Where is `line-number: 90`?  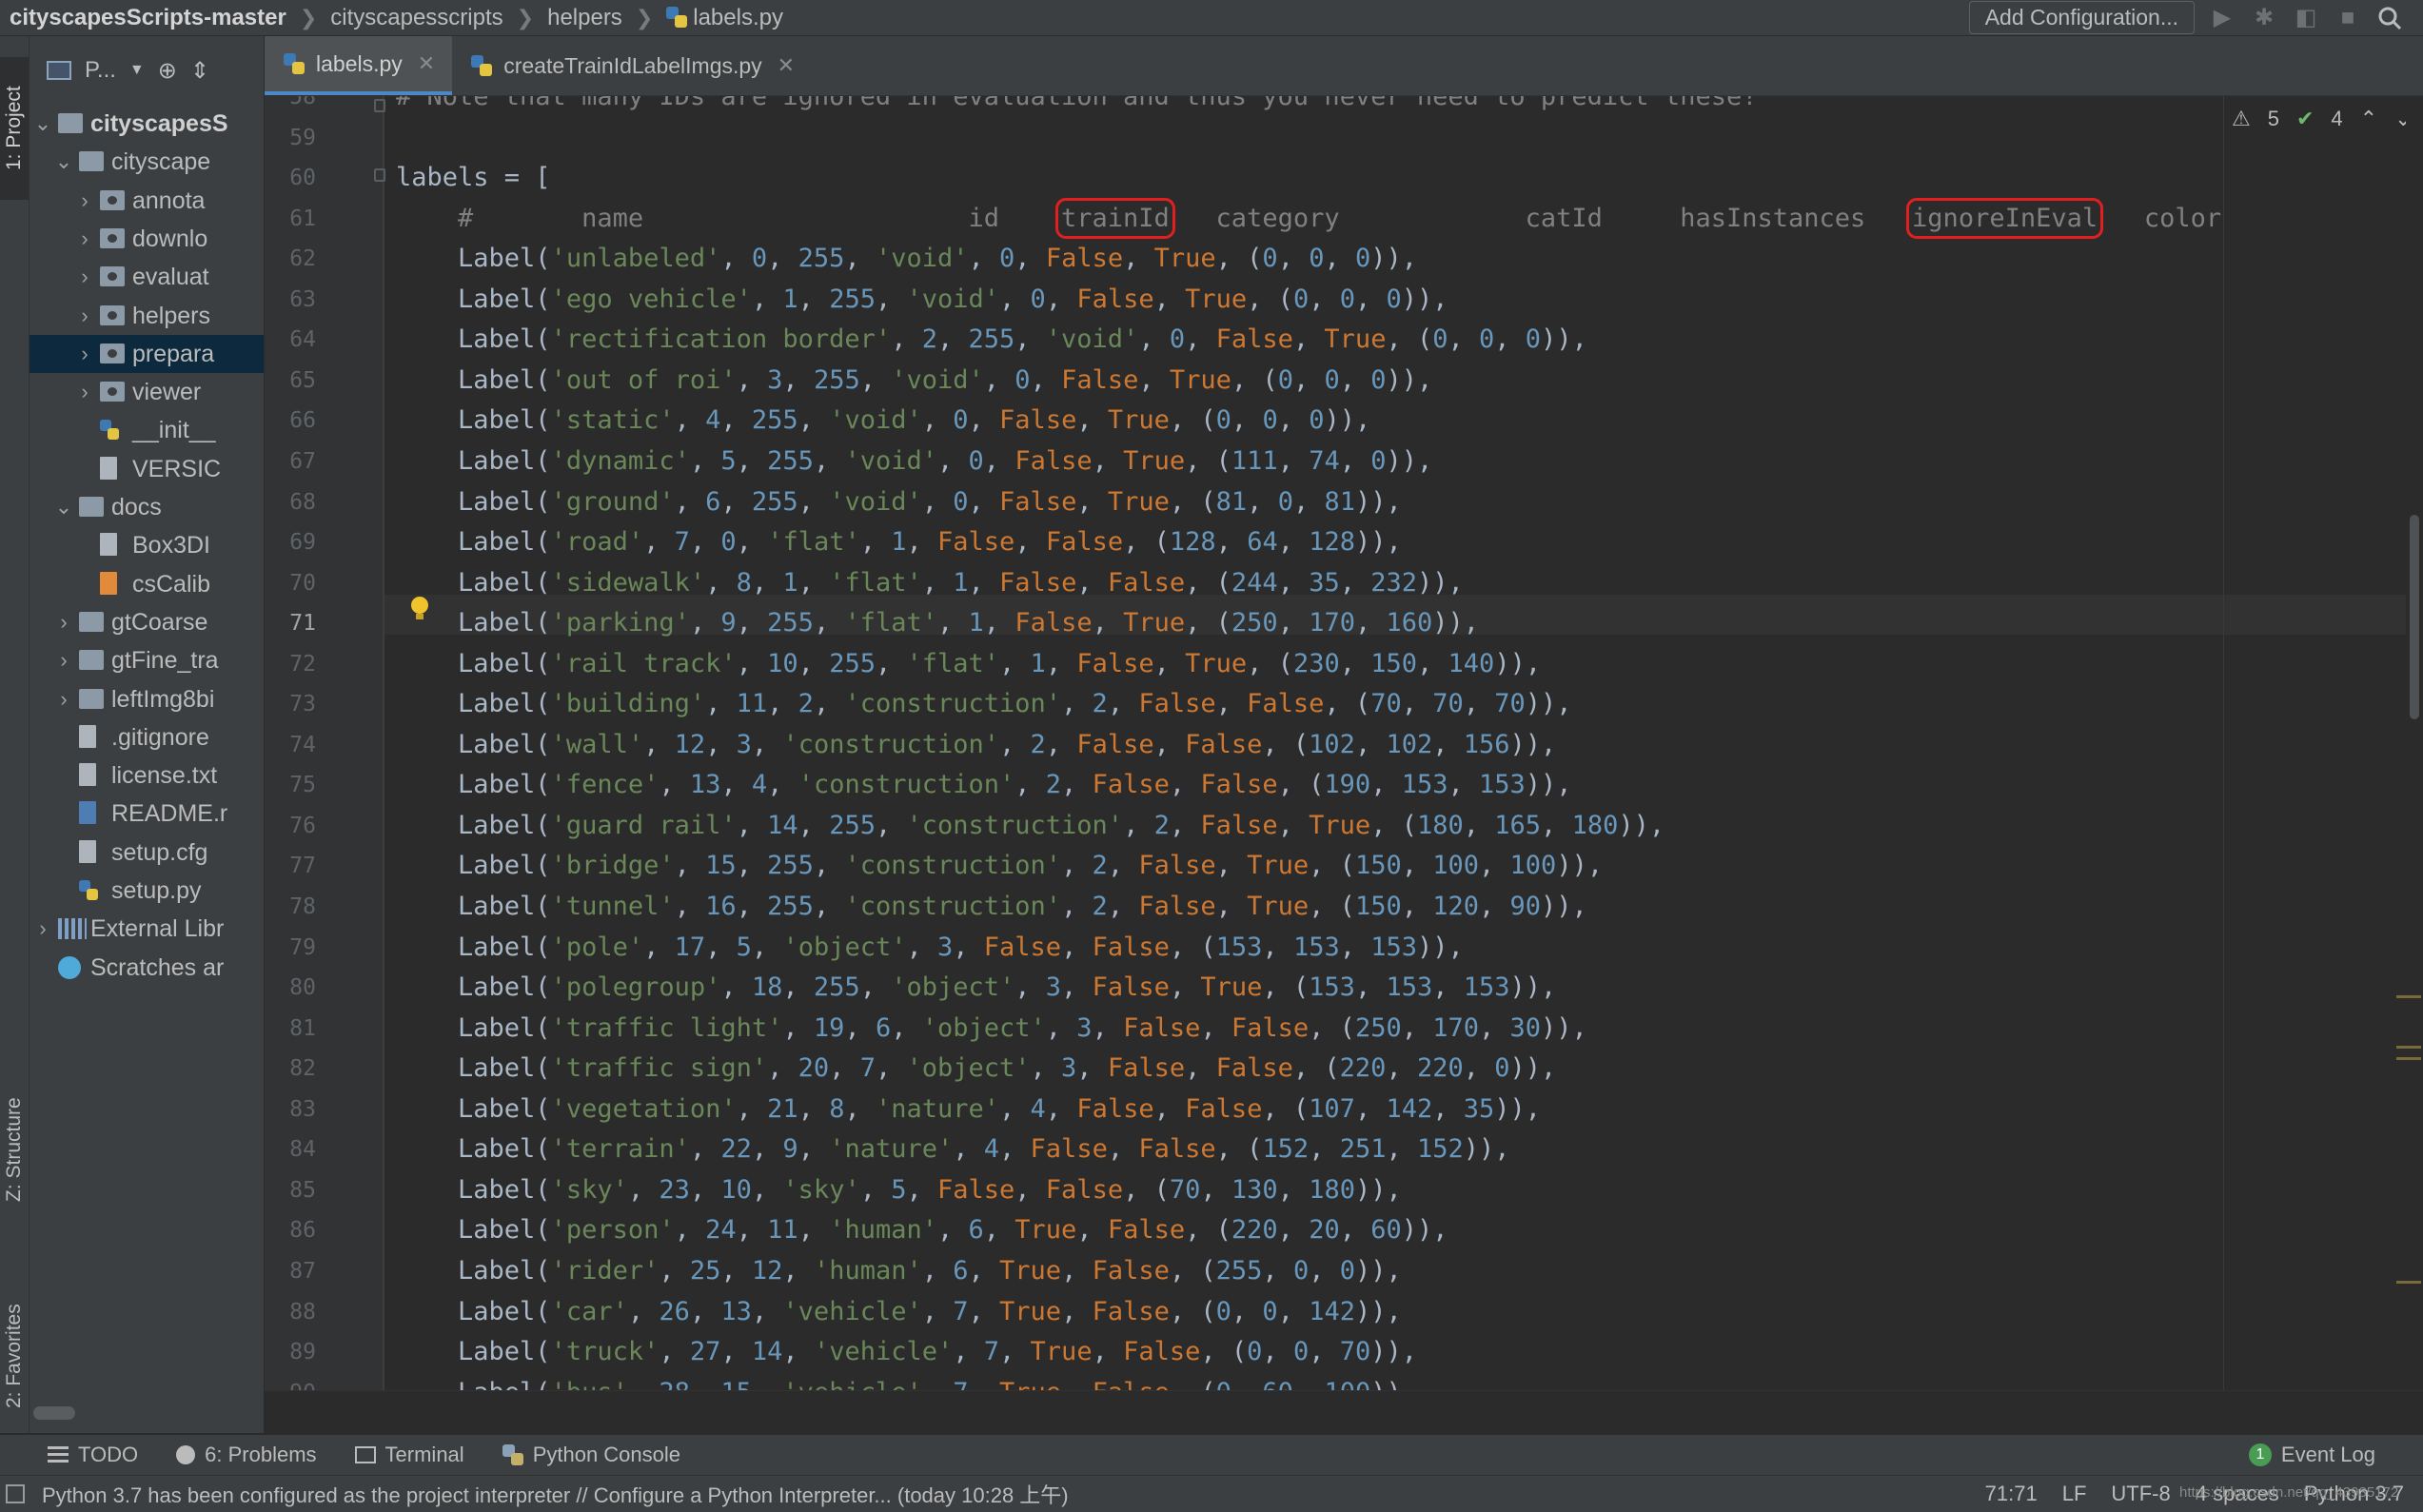 line-number: 90 is located at coordinates (290, 1381).